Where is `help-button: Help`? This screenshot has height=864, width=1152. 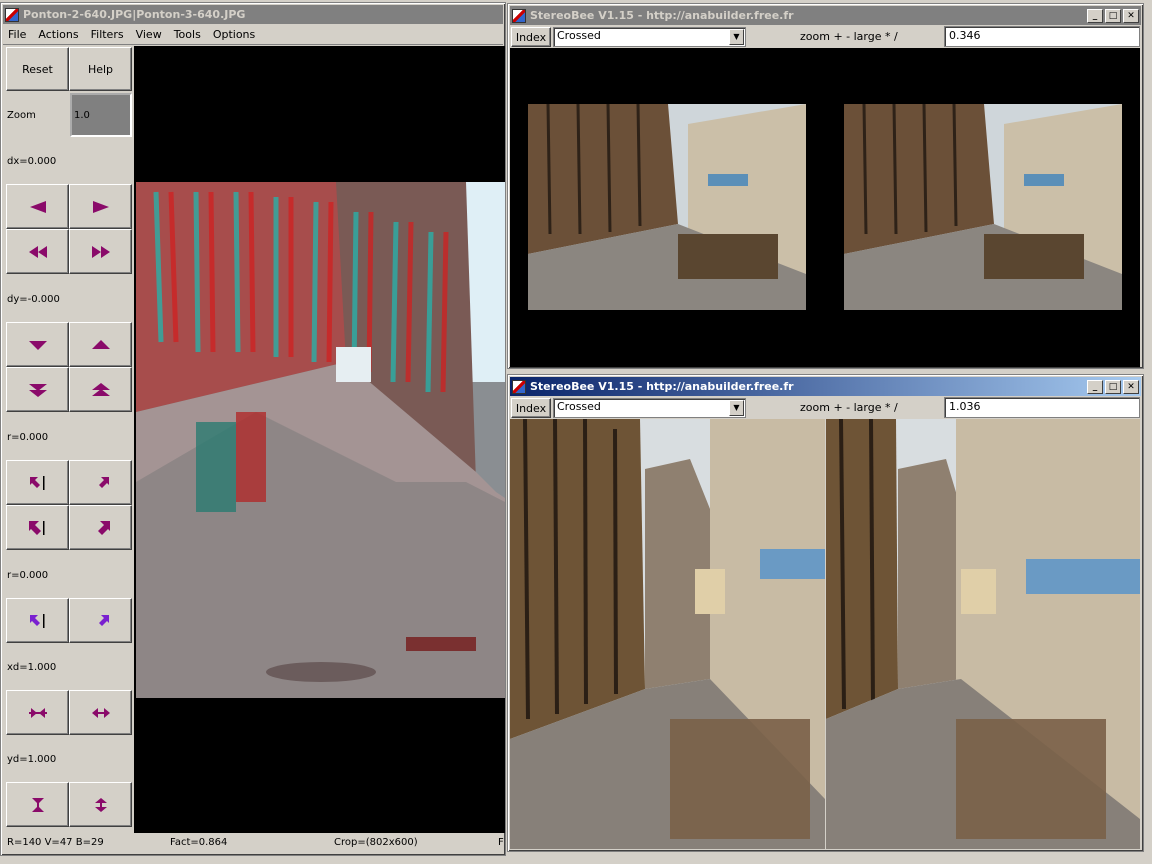 help-button: Help is located at coordinates (100, 69).